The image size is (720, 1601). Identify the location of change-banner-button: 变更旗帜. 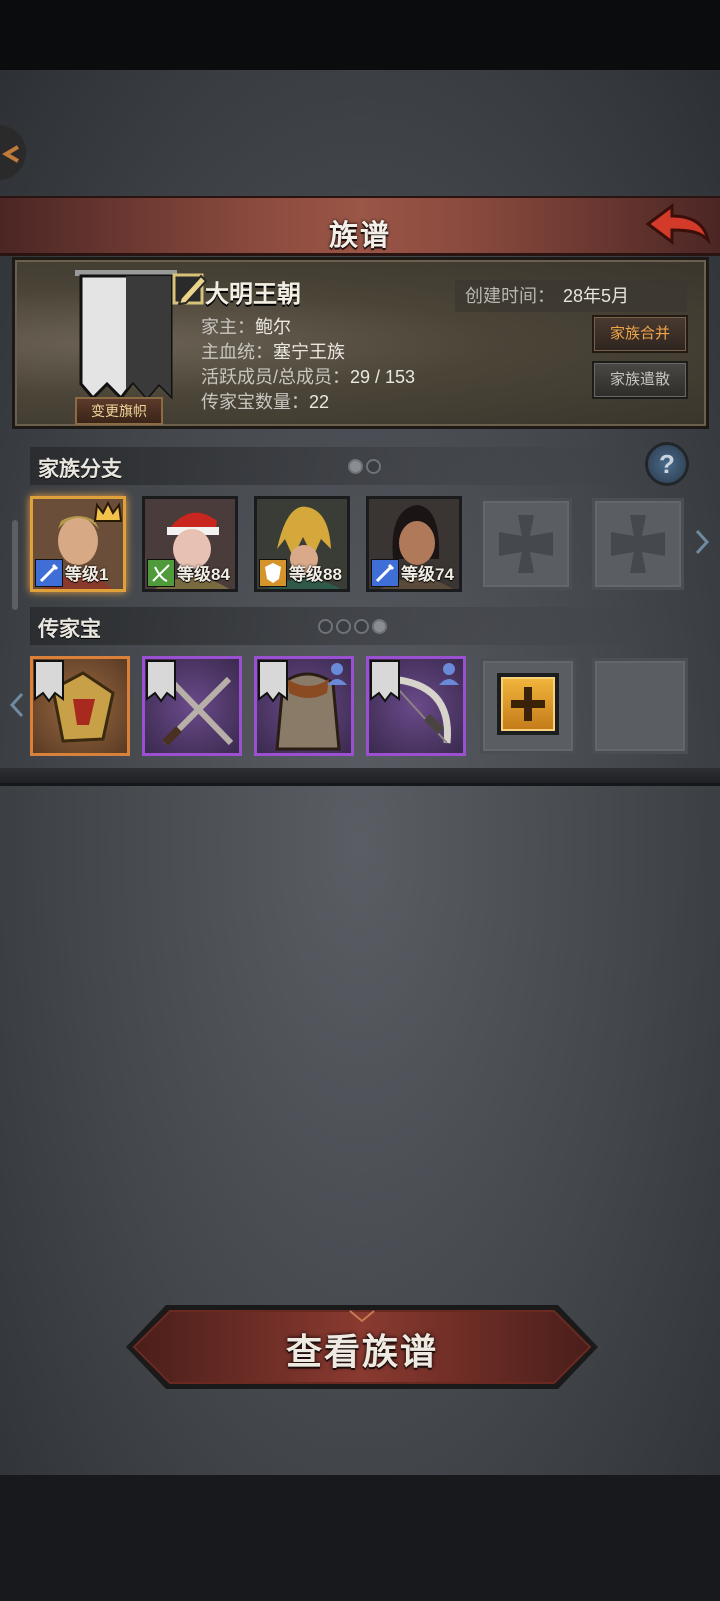
(119, 411).